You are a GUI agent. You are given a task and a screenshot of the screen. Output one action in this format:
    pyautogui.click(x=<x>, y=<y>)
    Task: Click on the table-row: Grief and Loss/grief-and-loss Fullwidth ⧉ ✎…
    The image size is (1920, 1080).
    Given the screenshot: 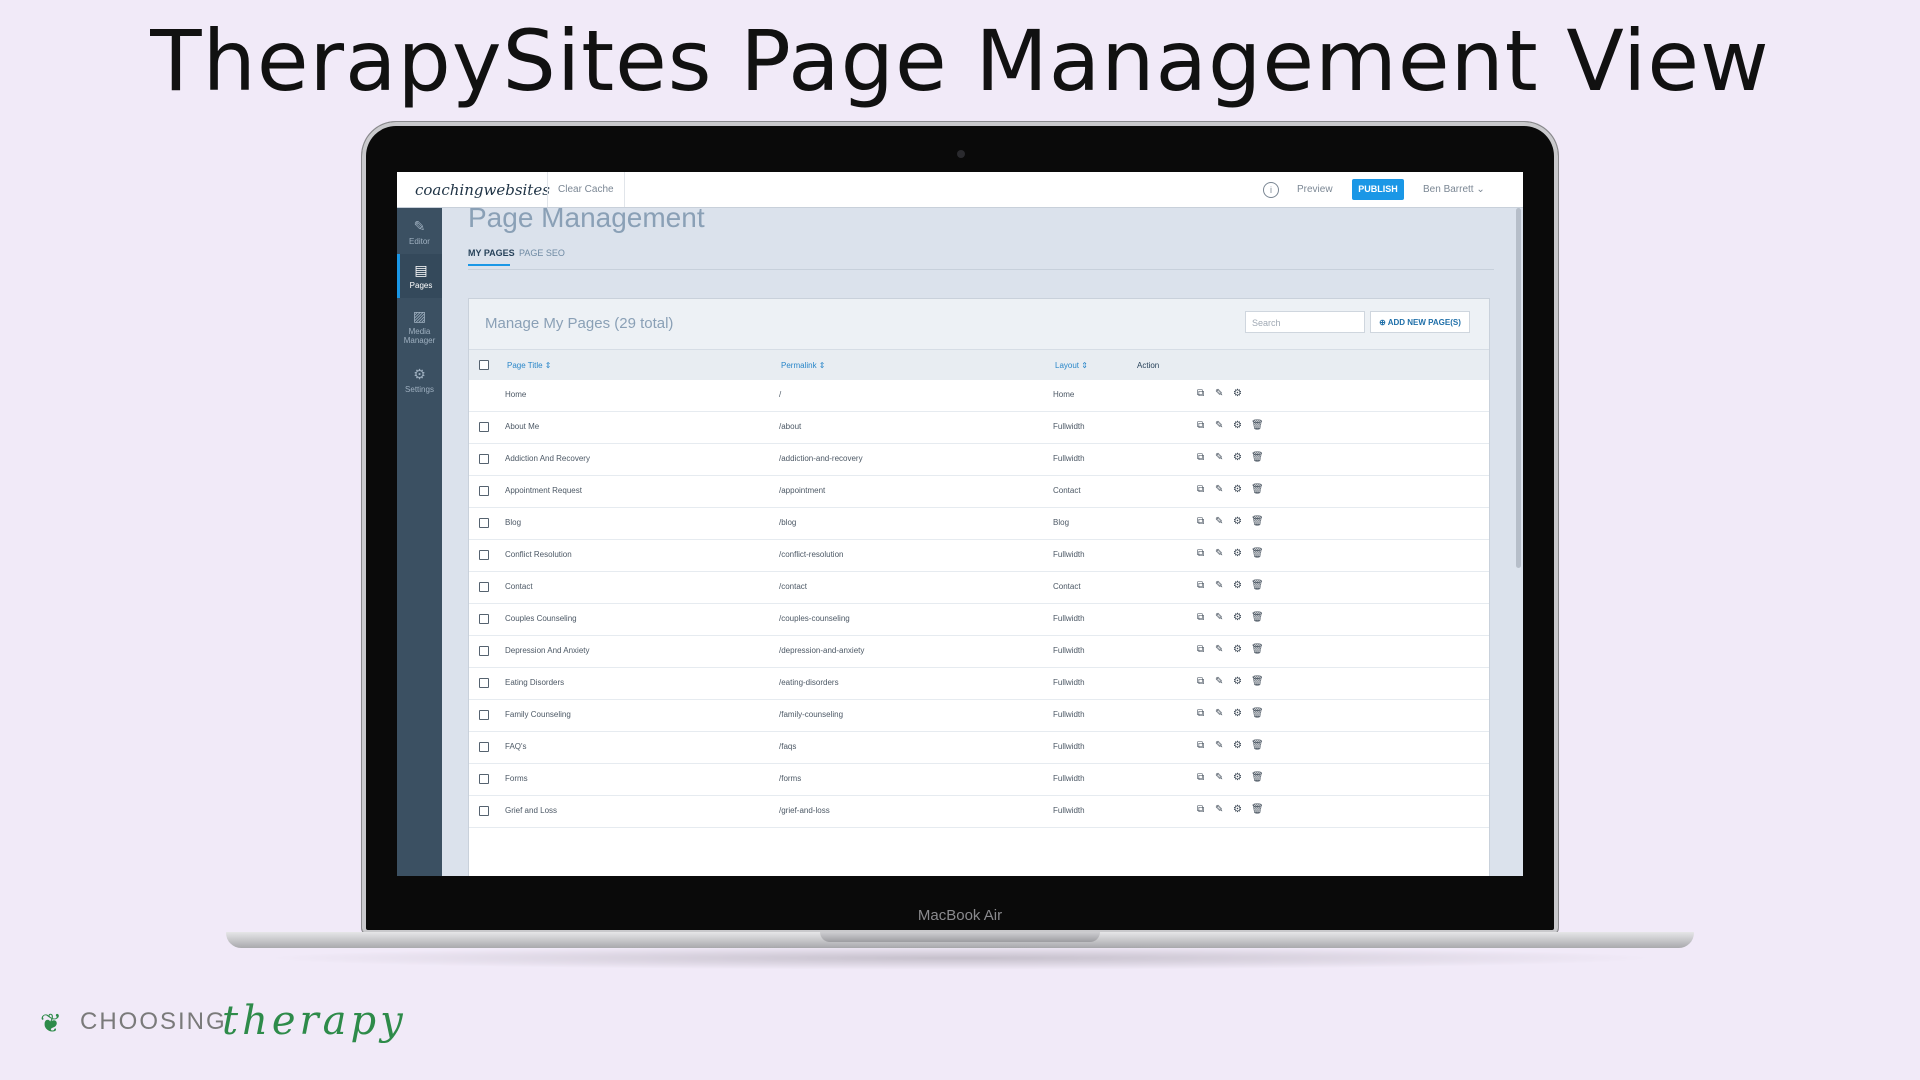 What is the action you would take?
    pyautogui.click(x=979, y=811)
    